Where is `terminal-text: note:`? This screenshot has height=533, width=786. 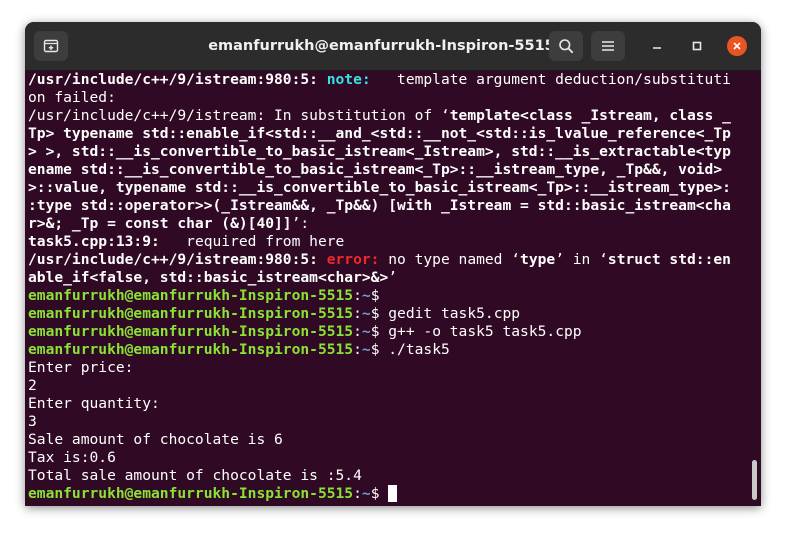 terminal-text: note: is located at coordinates (348, 79).